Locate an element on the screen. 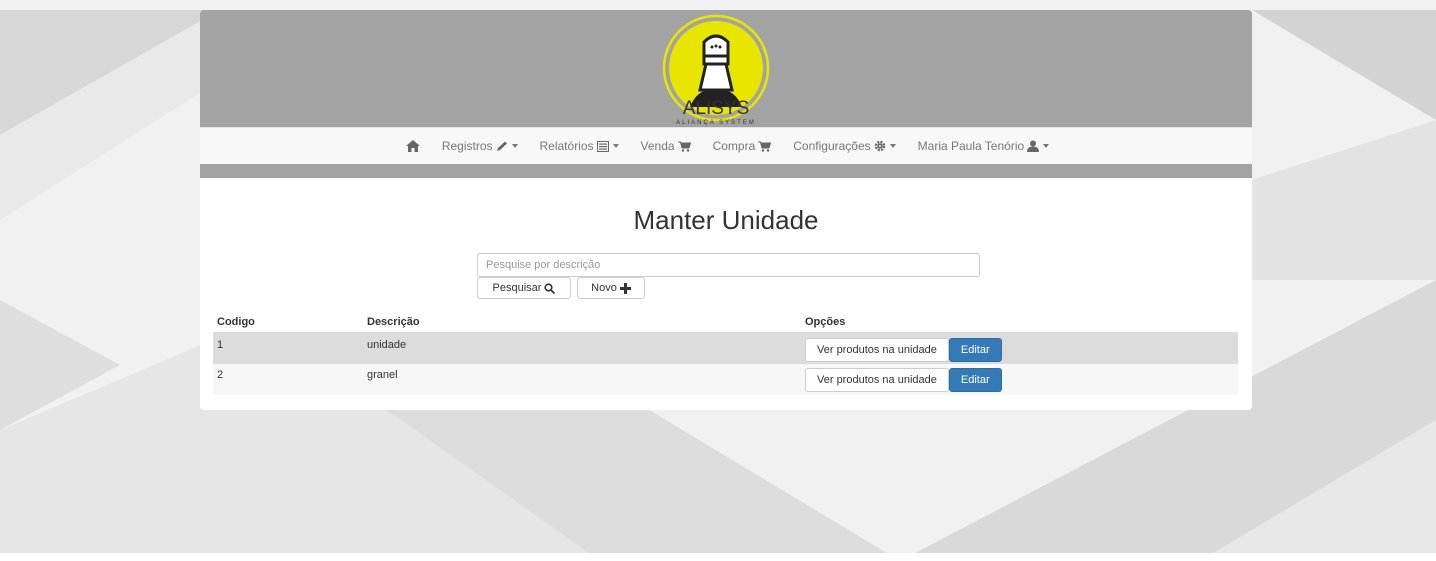  nav-registros-label: Registros is located at coordinates (467, 146).